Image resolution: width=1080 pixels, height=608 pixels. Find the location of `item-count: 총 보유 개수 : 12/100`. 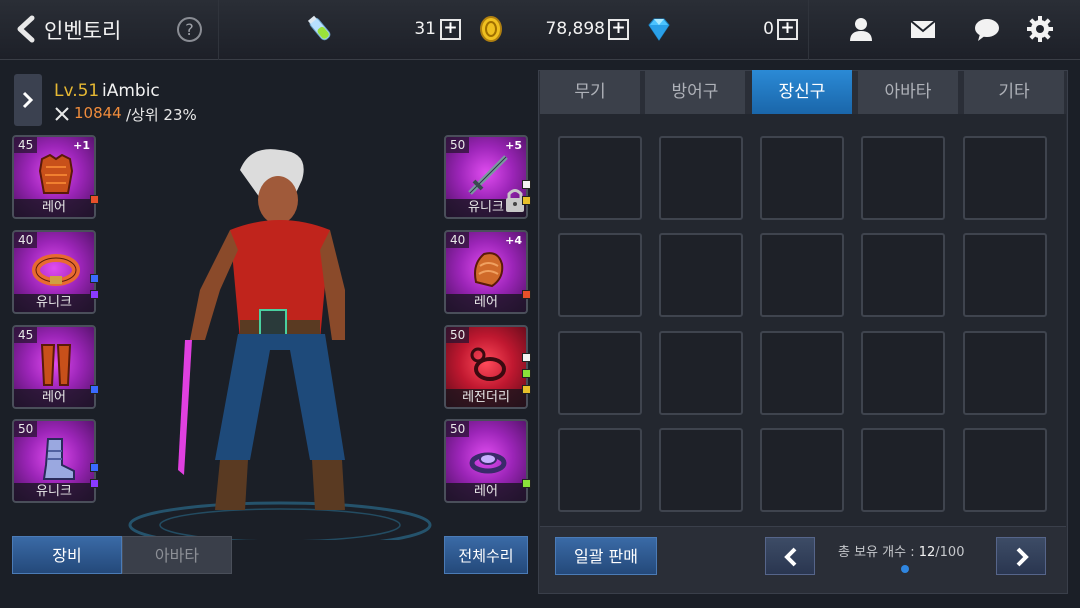

item-count: 총 보유 개수 : 12/100 is located at coordinates (901, 550).